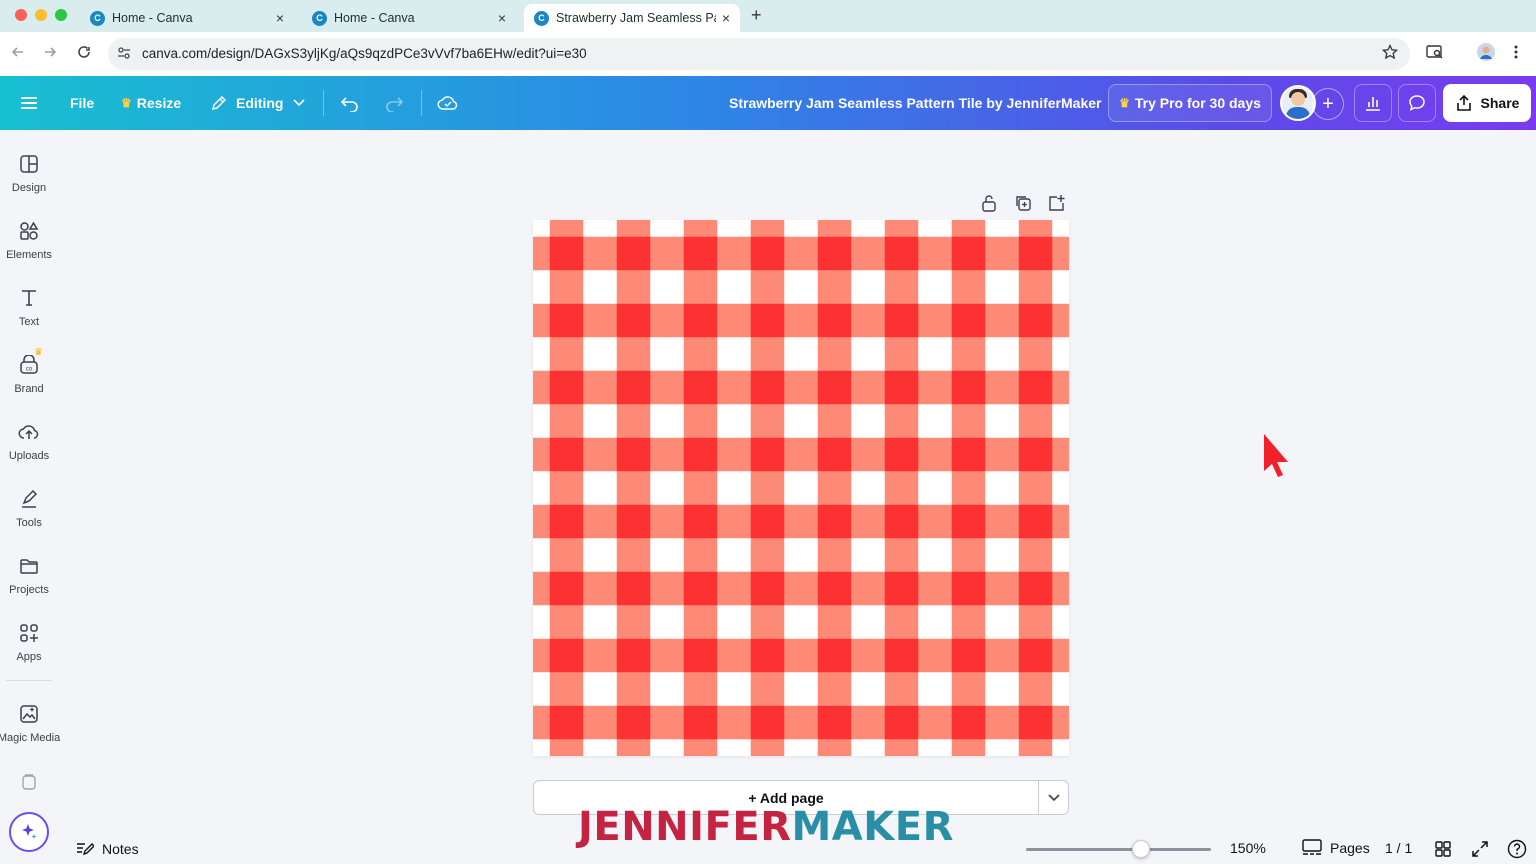  What do you see at coordinates (107, 849) in the screenshot?
I see `notes-button: Notes` at bounding box center [107, 849].